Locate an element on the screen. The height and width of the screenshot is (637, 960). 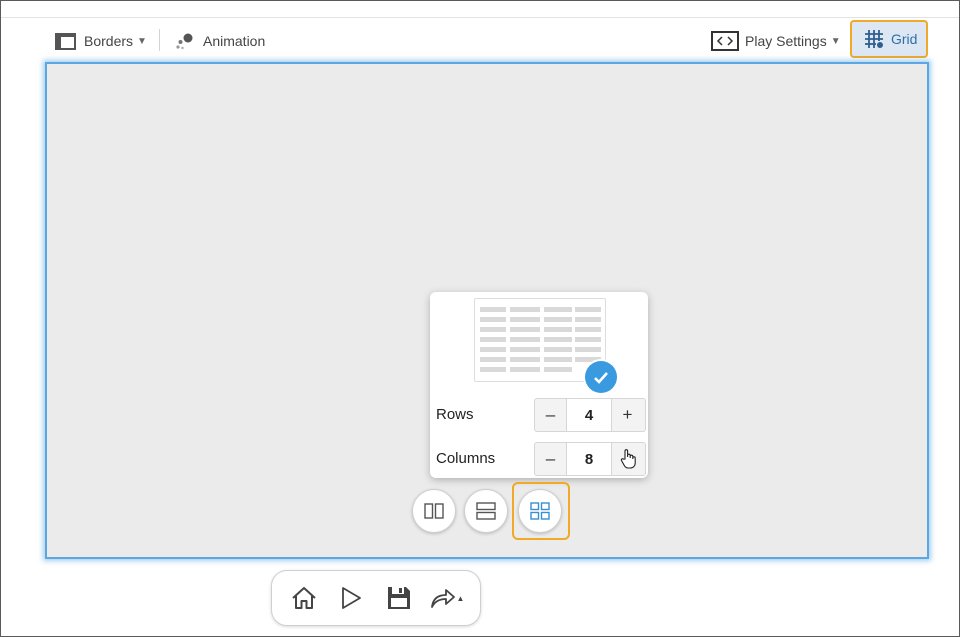
play-settings-button: Play Settings ▼ is located at coordinates (776, 41).